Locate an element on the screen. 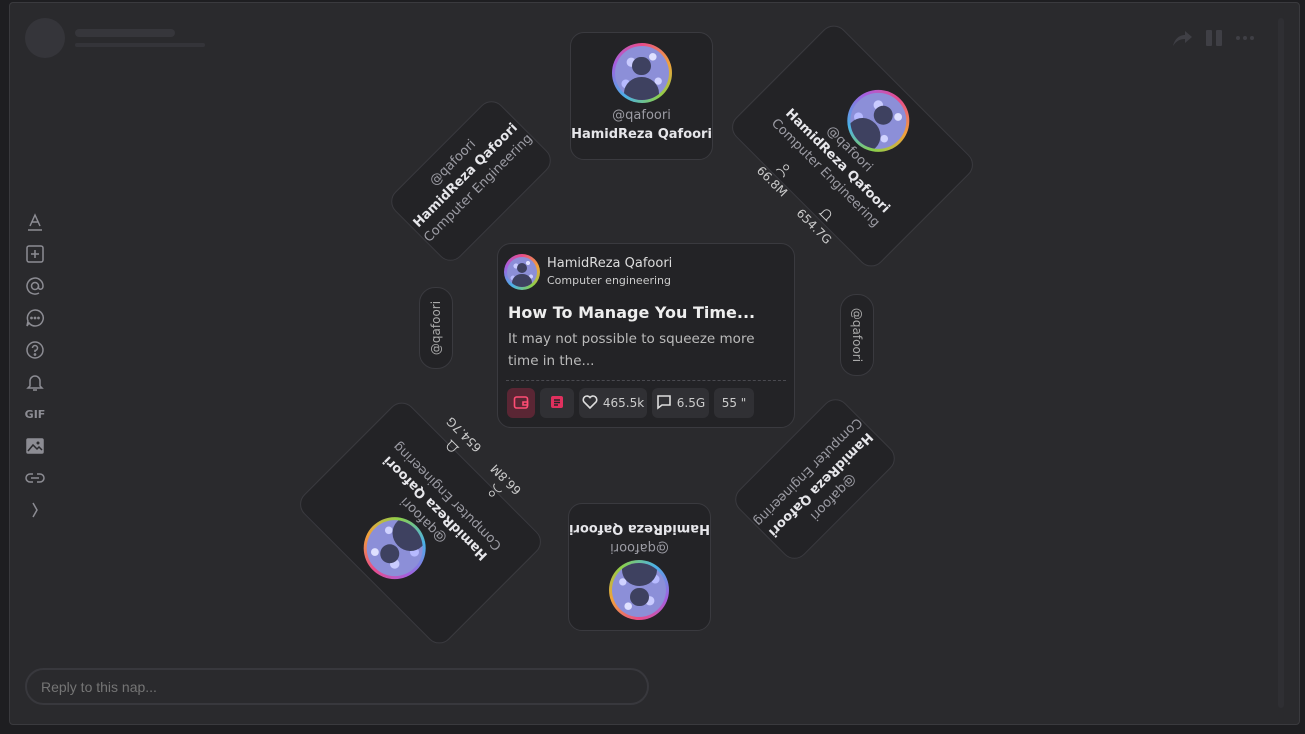 The image size is (1305, 734). chevron-right-icon is located at coordinates (35, 510).